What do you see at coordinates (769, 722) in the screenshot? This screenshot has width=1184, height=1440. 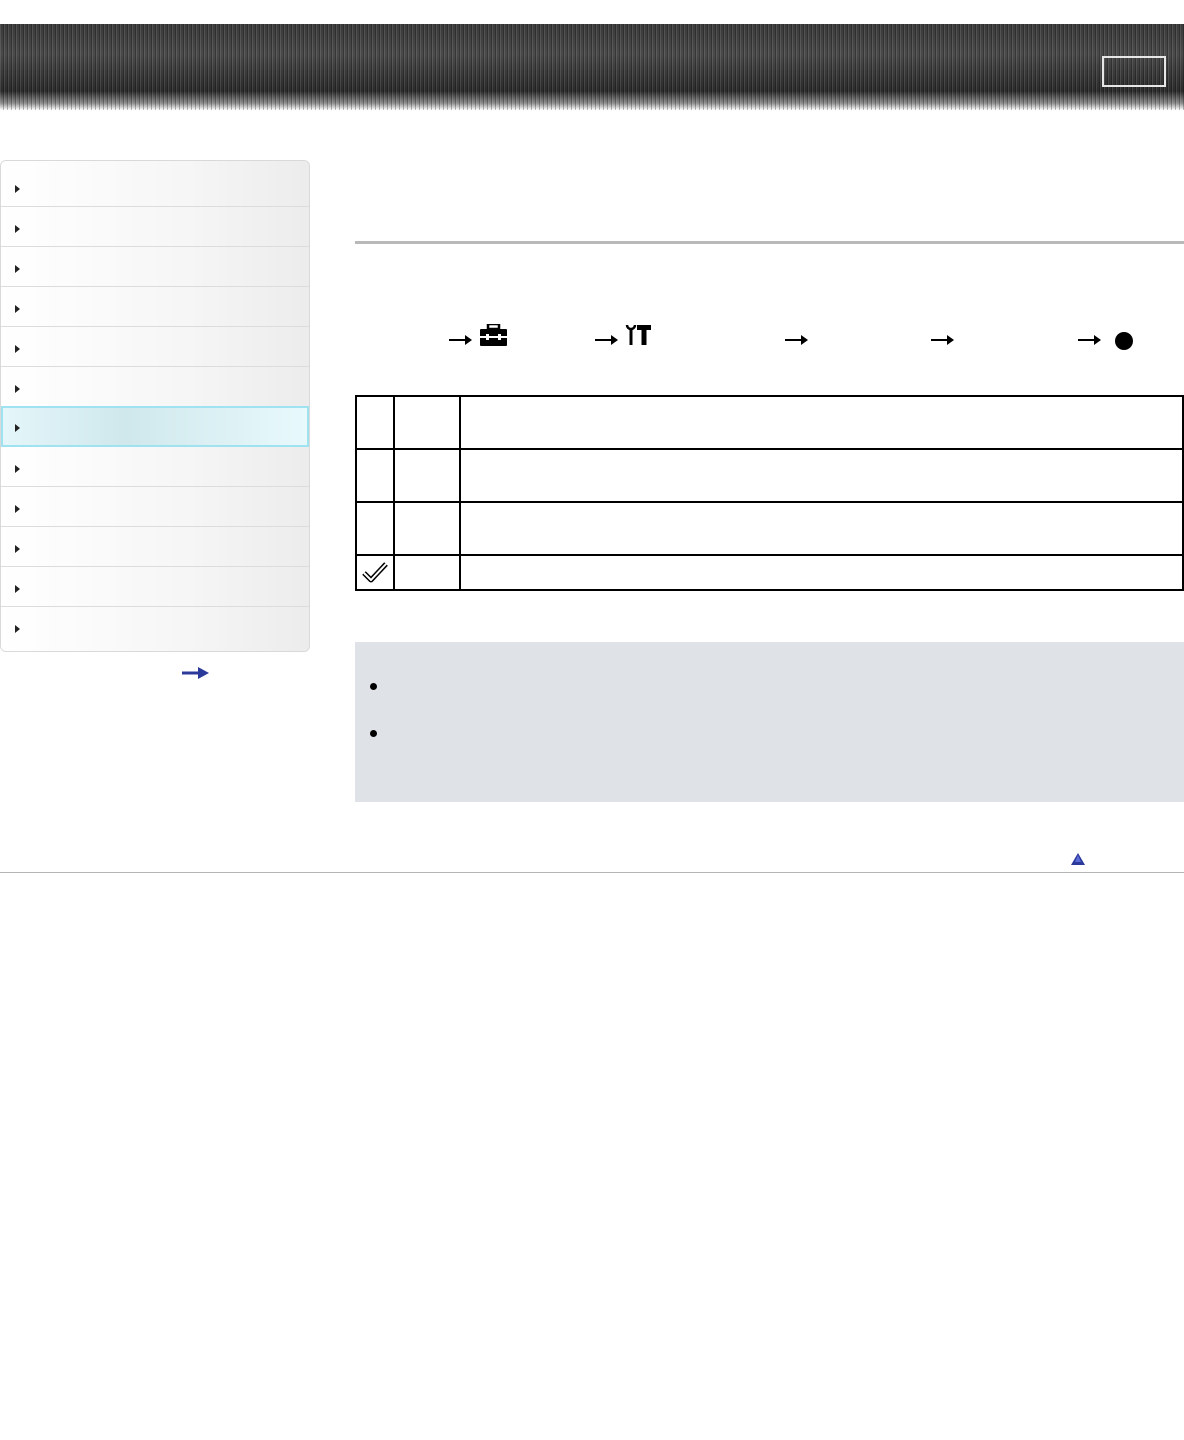 I see `notes-box` at bounding box center [769, 722].